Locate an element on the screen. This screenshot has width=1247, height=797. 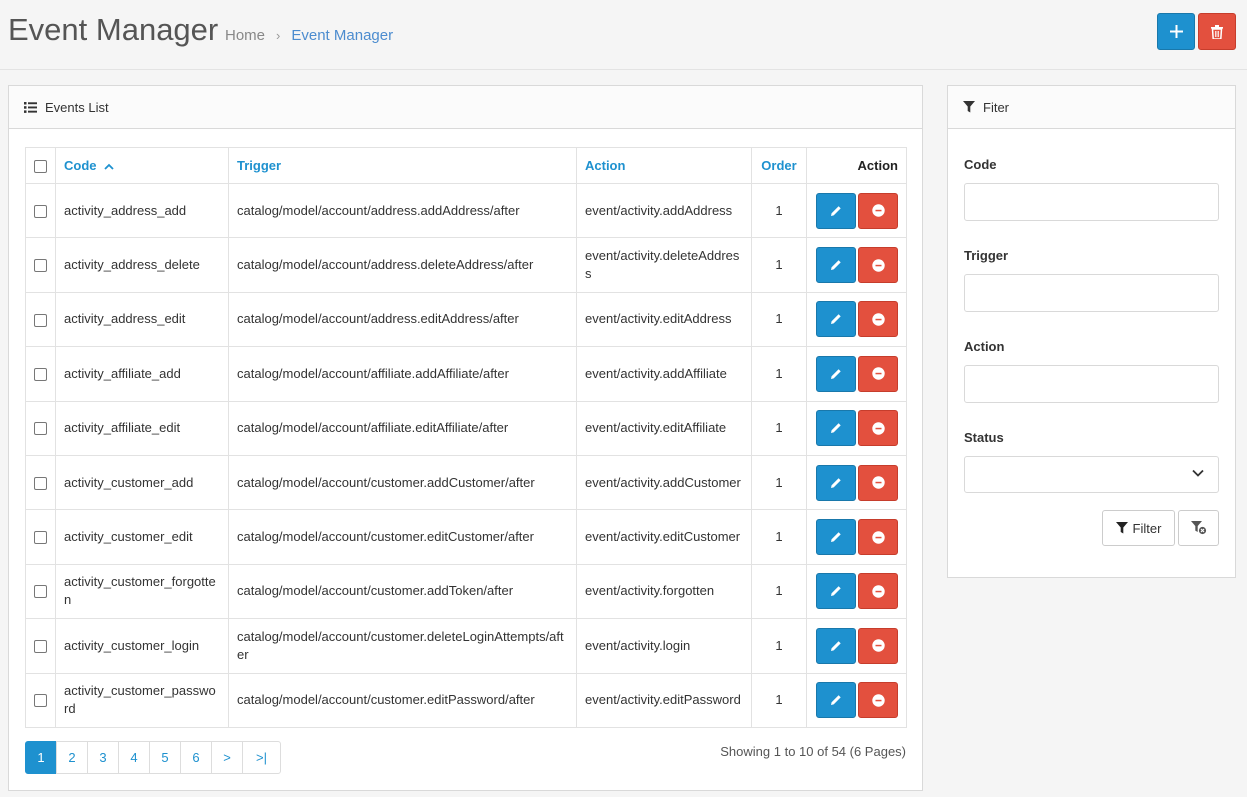
cell-action: event/activity.addCustomer is located at coordinates (664, 482).